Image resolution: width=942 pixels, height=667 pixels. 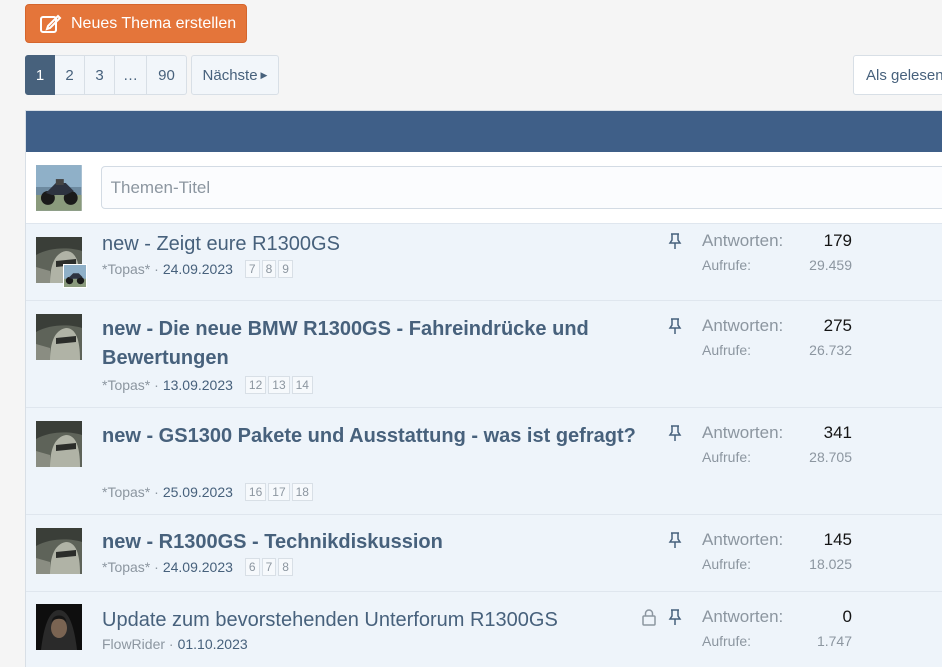 I want to click on pagination: 1 2 3… 90, so click(x=106, y=75).